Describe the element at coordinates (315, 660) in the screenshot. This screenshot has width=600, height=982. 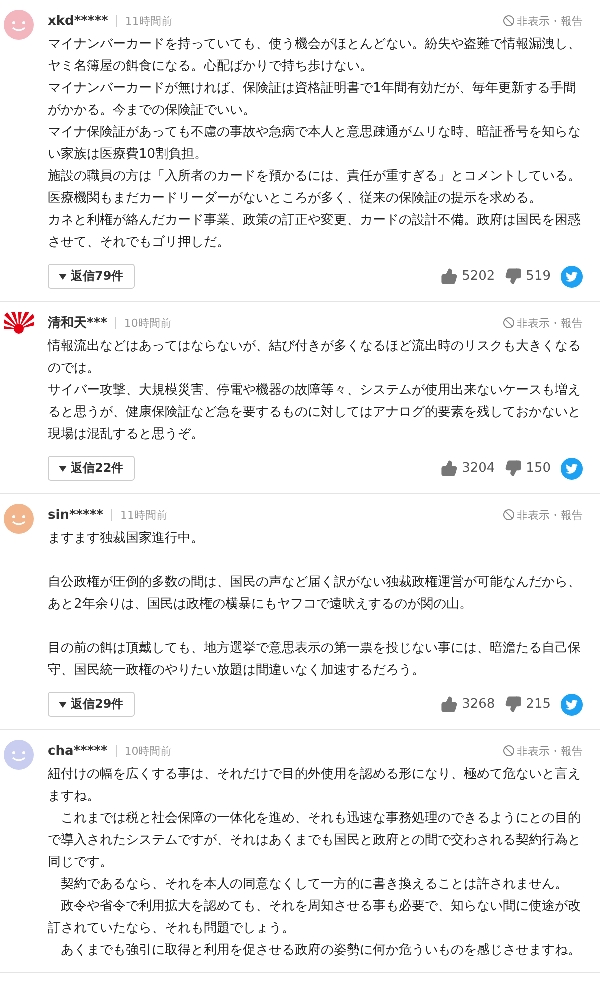
I see `comment-text: 目の前の餌は頂戴しても、地方選挙で意思表示の第一票を投じない事には、暗澹たる自己保守、国民統一政権のやりたい放題は間違いなく加速するだろう。` at that location.